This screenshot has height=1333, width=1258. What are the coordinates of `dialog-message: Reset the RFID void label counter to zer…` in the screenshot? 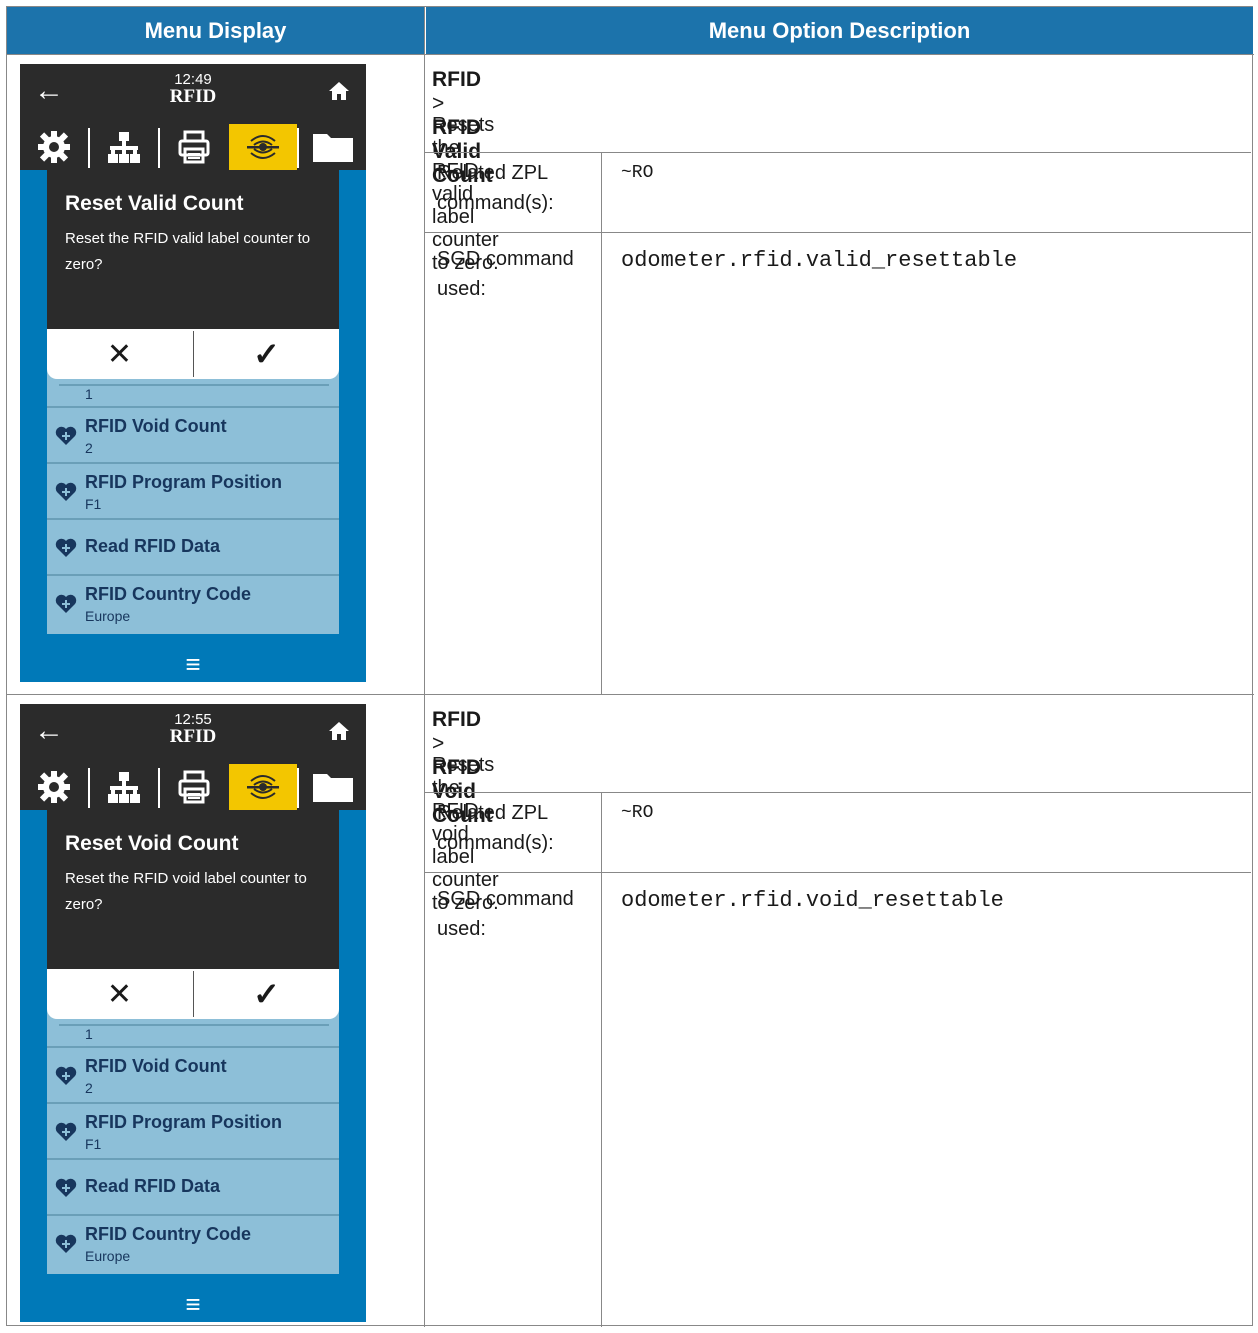 It's located at (186, 891).